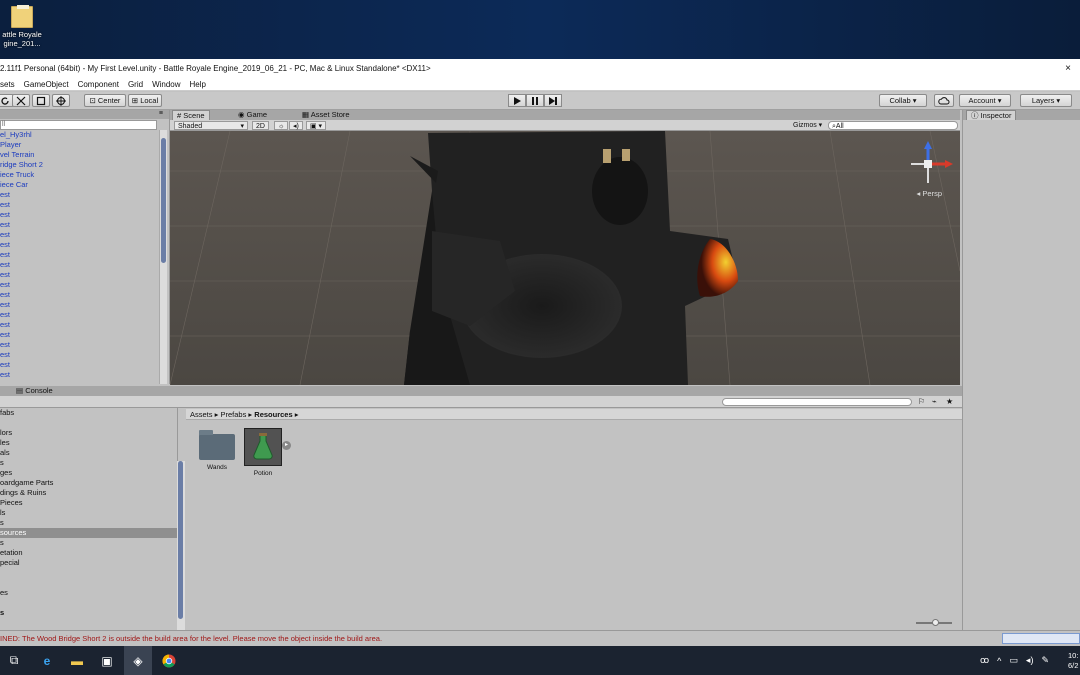  I want to click on toggle-2d-button: 2D, so click(260, 125).